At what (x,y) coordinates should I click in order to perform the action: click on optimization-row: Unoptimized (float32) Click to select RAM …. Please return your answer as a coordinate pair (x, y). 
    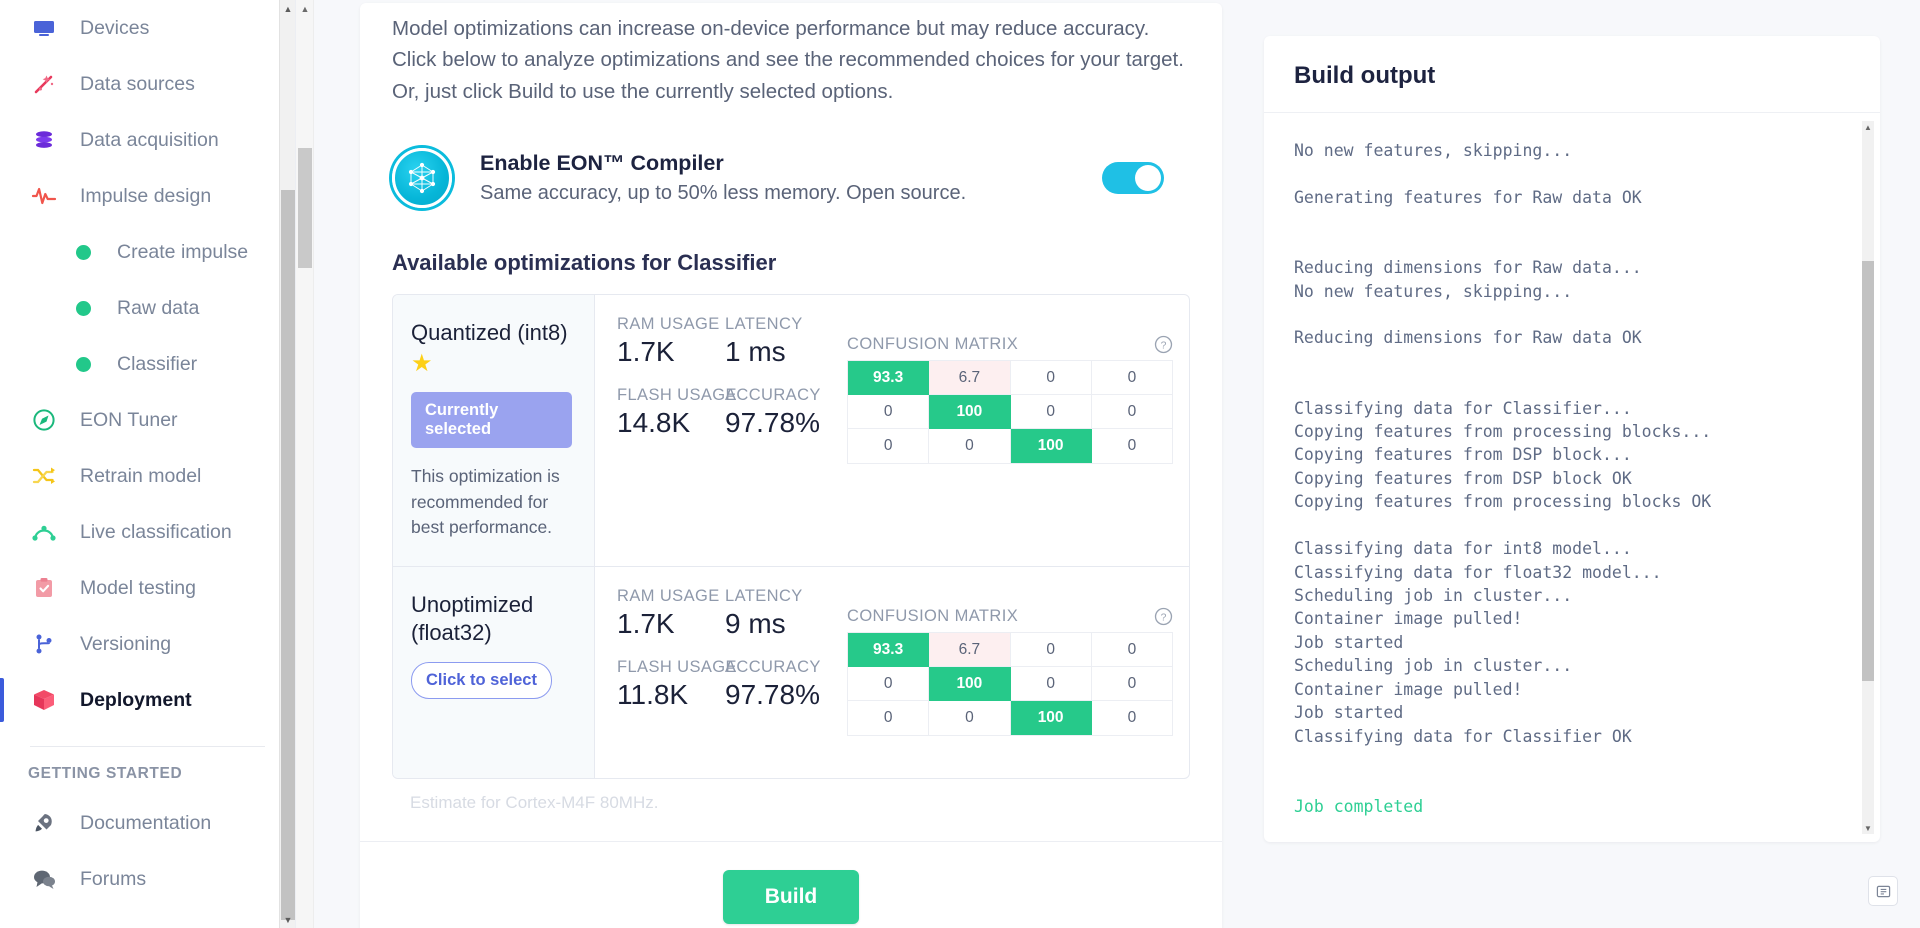
    Looking at the image, I should click on (791, 672).